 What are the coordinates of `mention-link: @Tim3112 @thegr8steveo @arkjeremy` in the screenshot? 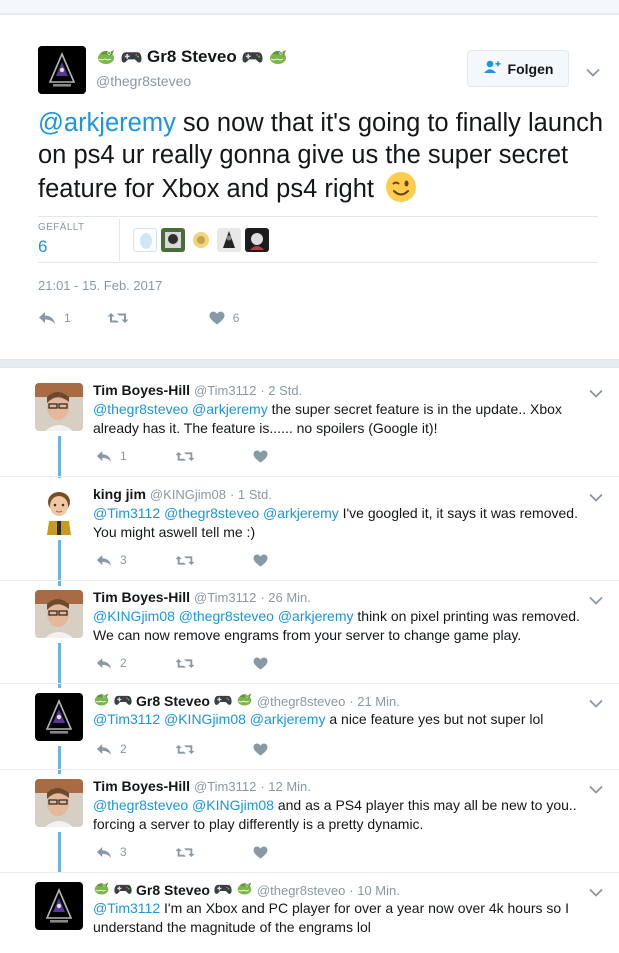 It's located at (216, 513).